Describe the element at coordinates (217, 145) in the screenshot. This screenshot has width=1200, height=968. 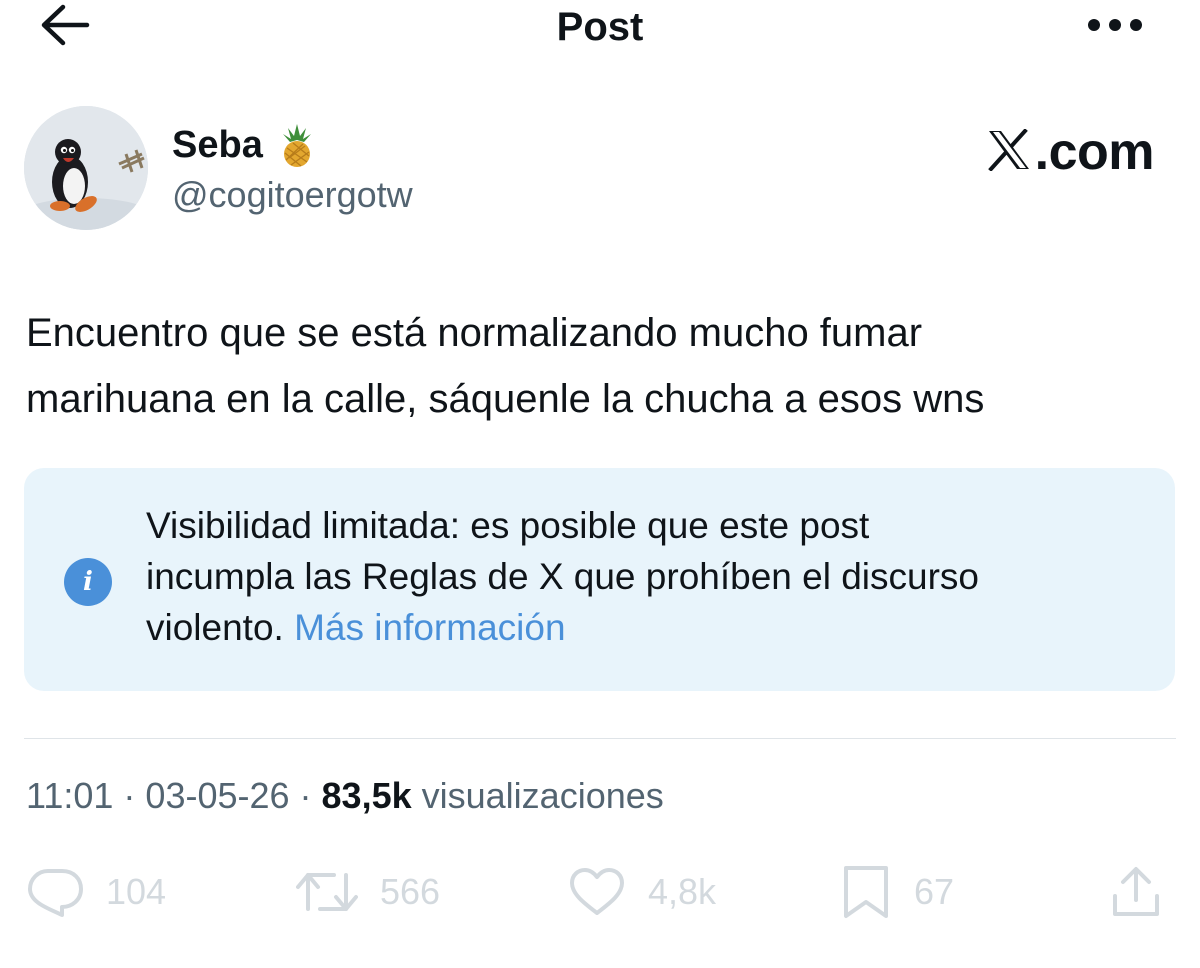
I see `display-name-text: Seba` at that location.